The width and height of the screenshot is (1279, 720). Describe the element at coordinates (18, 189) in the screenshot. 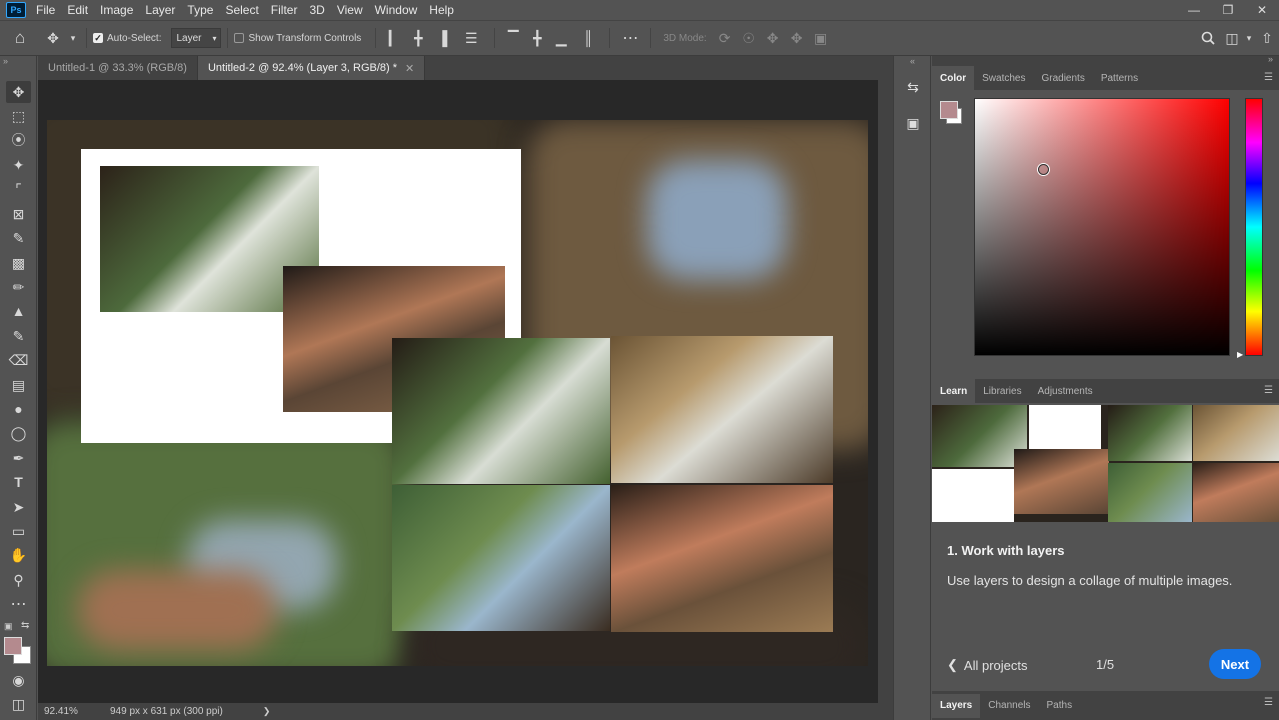

I see `crop-tool-icon: ⌜` at that location.